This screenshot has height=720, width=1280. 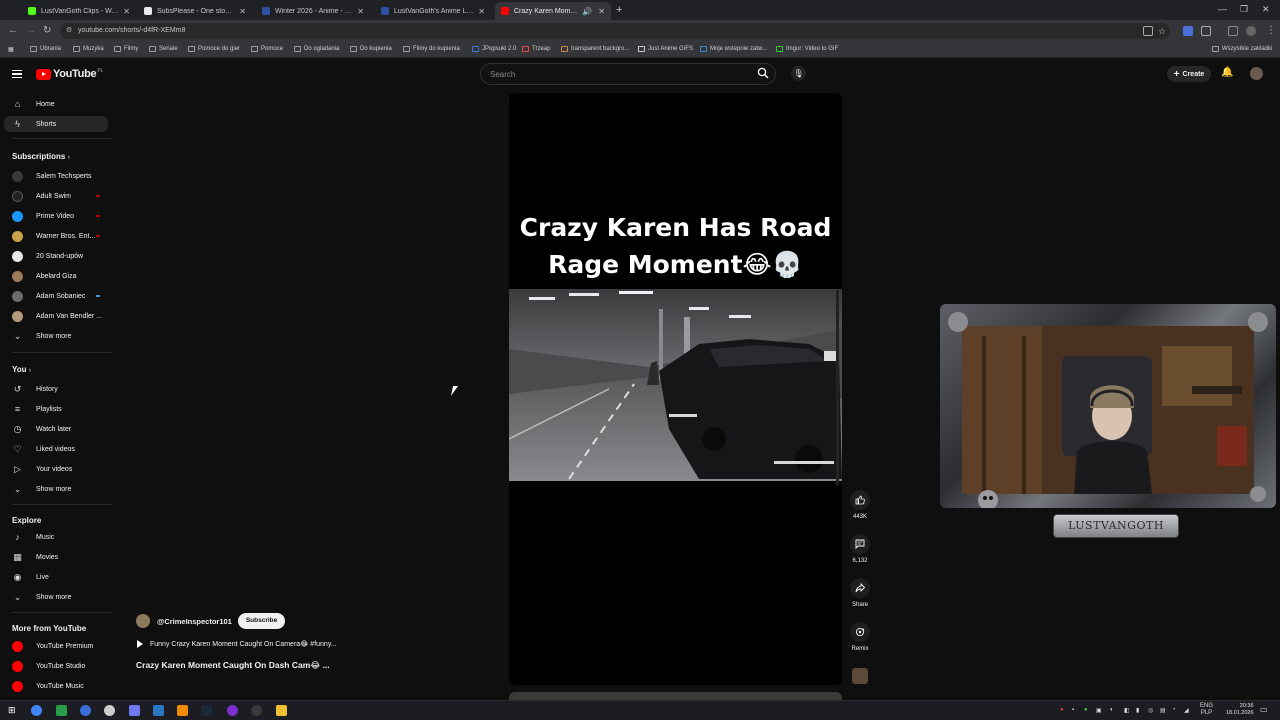 What do you see at coordinates (494, 49) in the screenshot?
I see `bookmark-link: JPopsuki 2.0` at bounding box center [494, 49].